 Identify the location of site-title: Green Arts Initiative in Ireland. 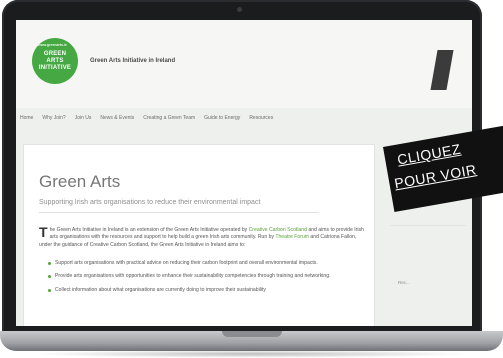
(132, 61).